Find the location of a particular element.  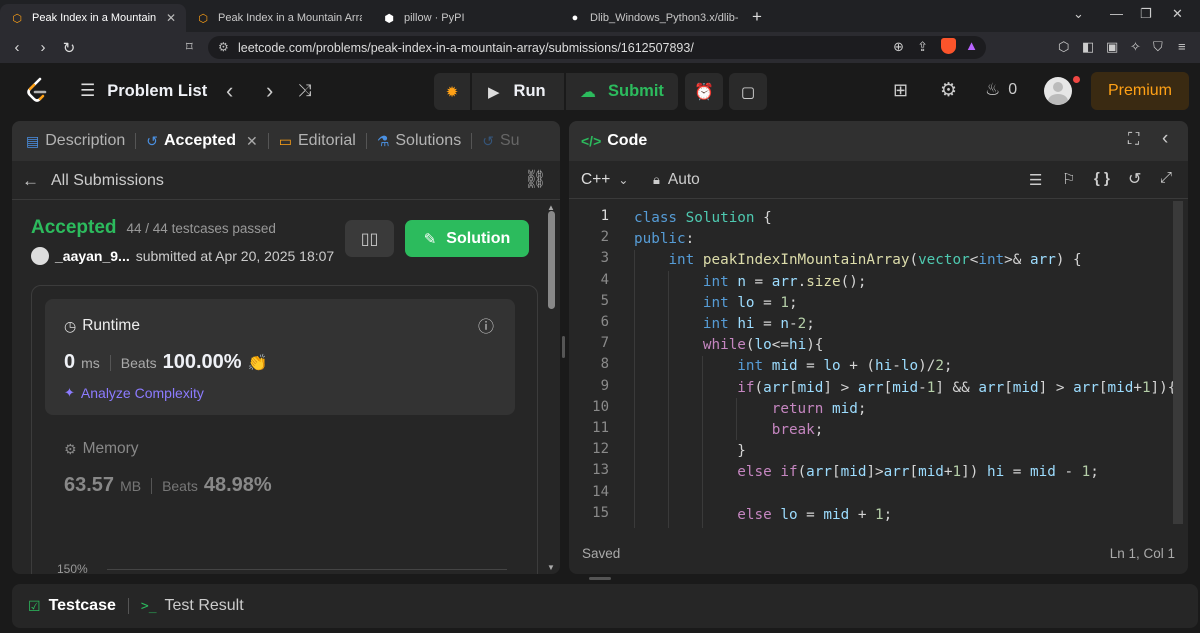

timer-button: ⏰ is located at coordinates (704, 91).